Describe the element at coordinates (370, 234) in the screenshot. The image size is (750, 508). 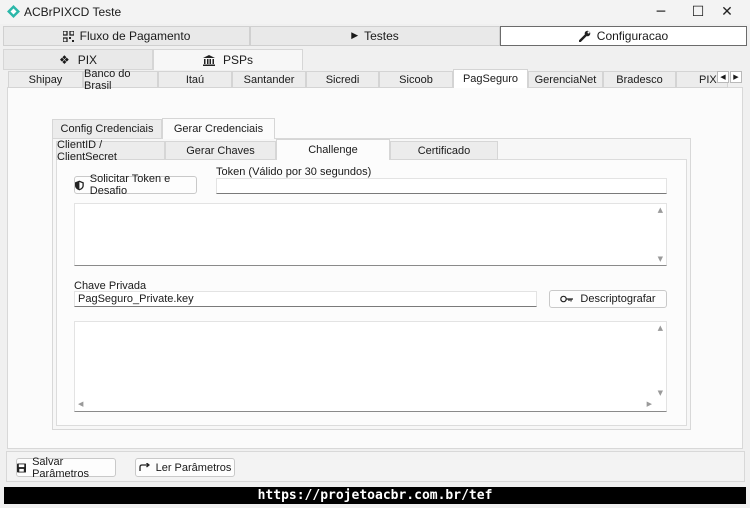
I see `challenge-memo: ▲ ▼` at that location.